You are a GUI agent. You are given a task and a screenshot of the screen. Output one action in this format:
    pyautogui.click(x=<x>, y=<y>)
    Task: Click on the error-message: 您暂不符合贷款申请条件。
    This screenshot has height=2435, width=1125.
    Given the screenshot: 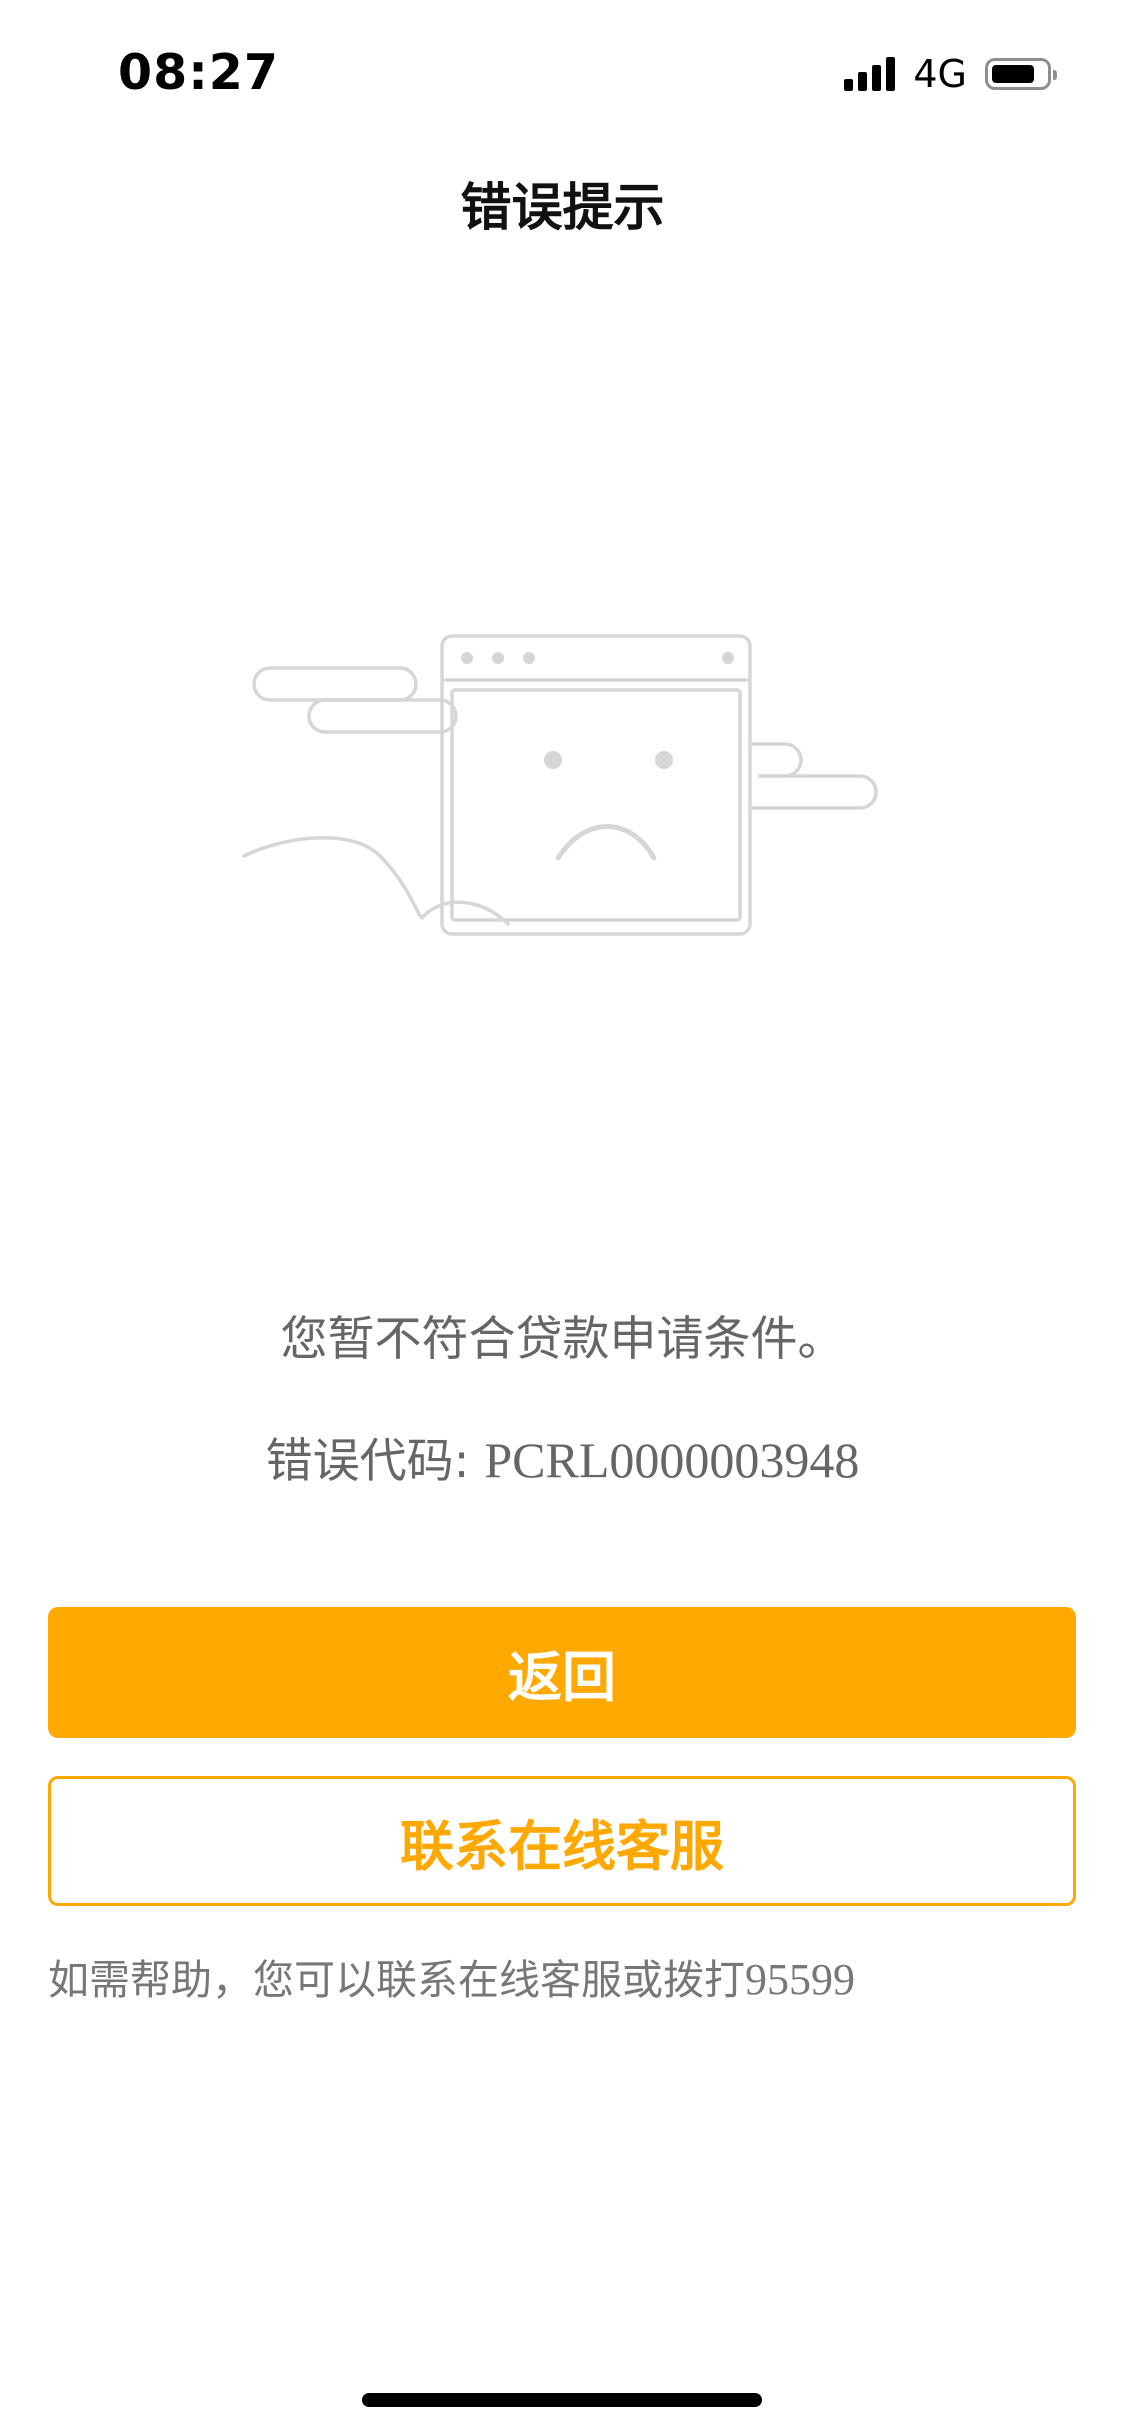 What is the action you would take?
    pyautogui.click(x=562, y=1339)
    